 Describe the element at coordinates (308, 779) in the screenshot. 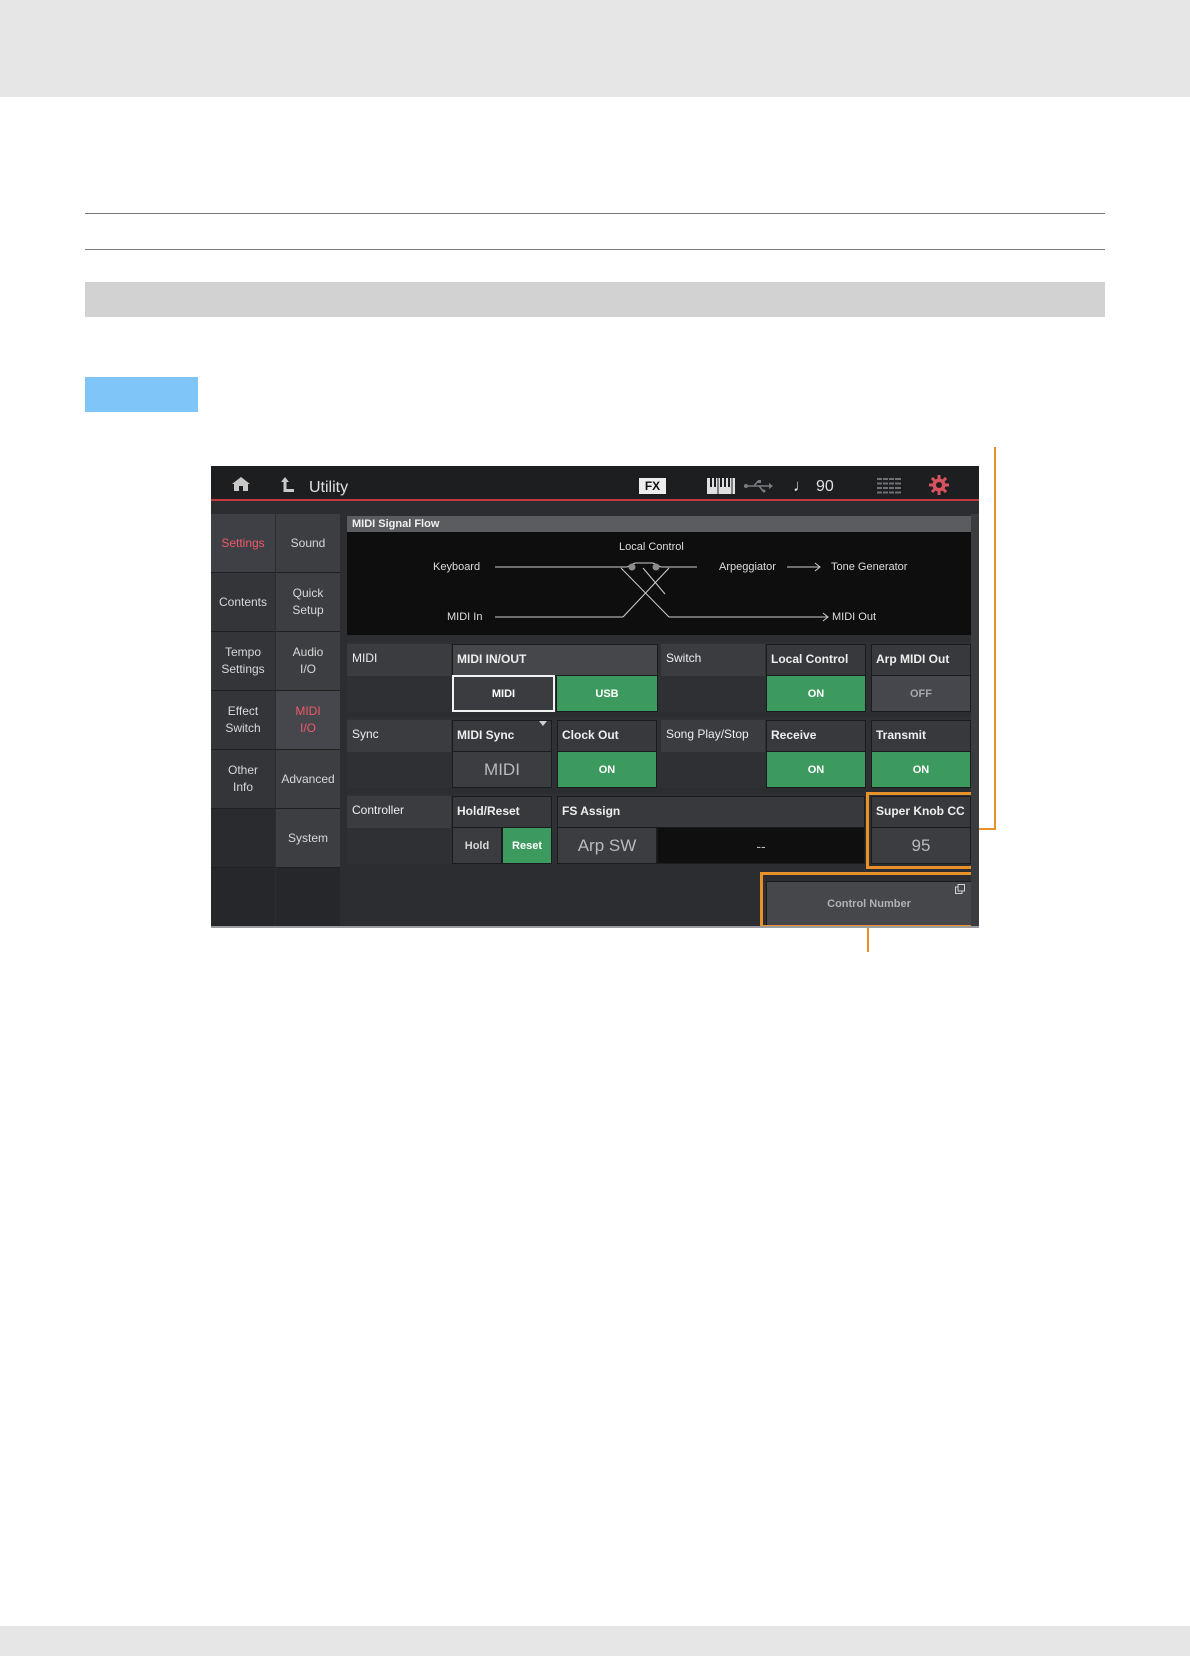

I see `nav-advanced: Advanced` at that location.